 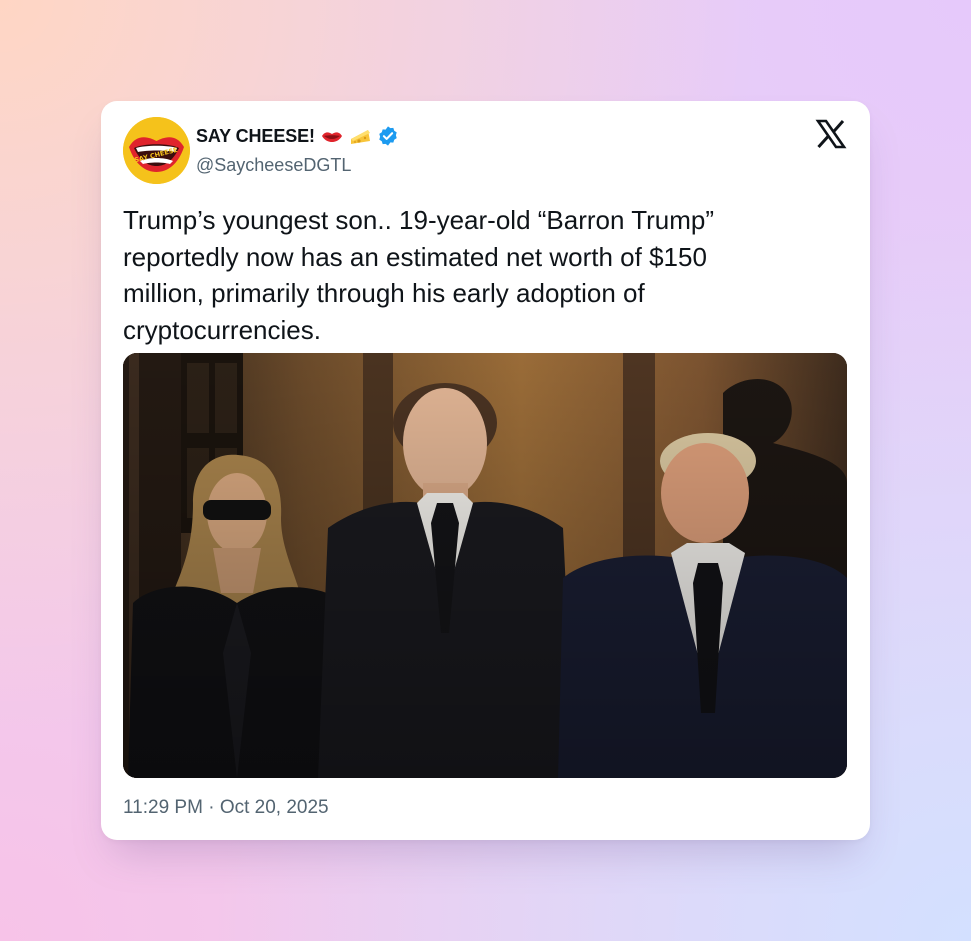 I want to click on lips-emoji-icon, so click(x=332, y=136).